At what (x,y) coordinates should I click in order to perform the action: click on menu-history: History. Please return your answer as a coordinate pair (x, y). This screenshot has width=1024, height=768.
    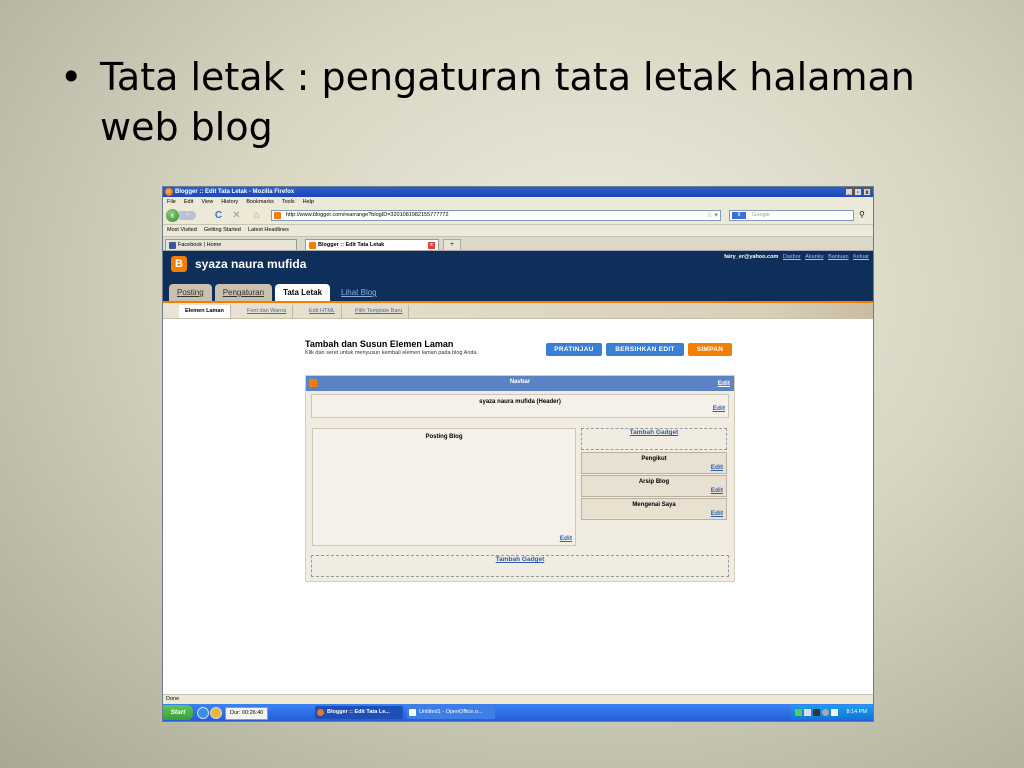
    Looking at the image, I should click on (229, 202).